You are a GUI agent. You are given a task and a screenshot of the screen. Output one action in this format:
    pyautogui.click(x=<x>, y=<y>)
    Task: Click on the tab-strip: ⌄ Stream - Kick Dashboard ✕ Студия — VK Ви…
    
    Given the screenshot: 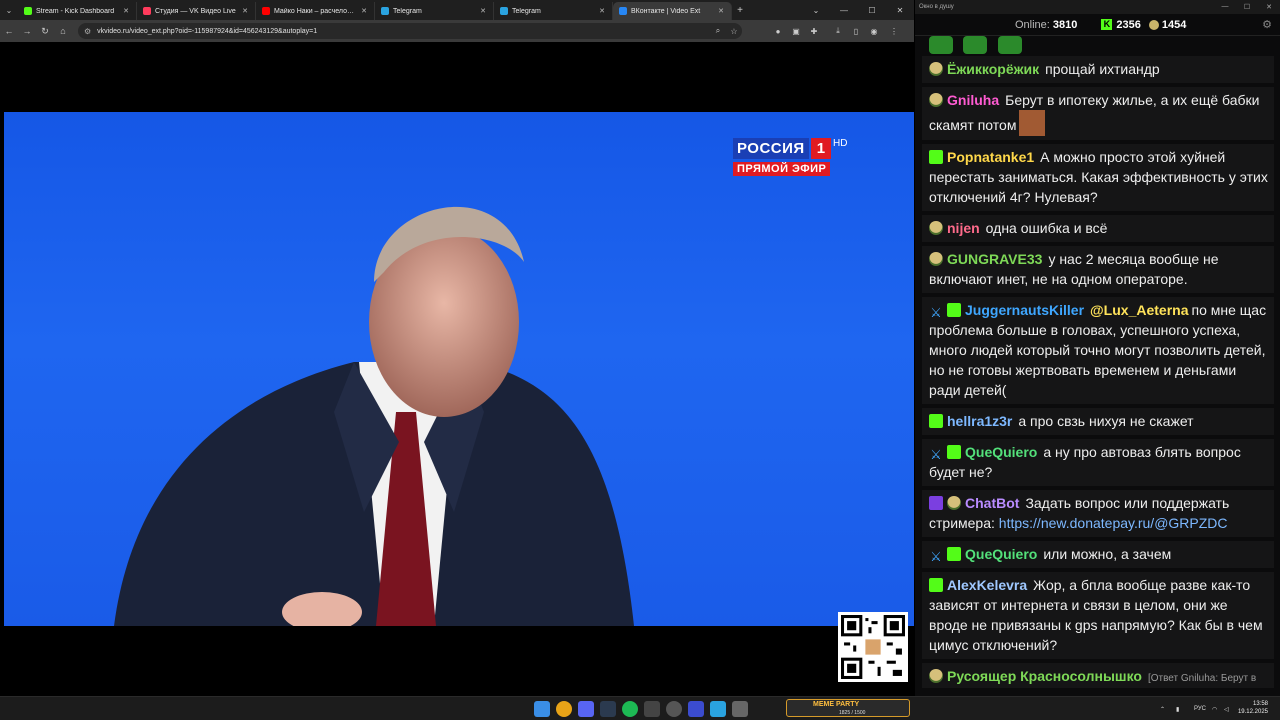 What is the action you would take?
    pyautogui.click(x=457, y=10)
    